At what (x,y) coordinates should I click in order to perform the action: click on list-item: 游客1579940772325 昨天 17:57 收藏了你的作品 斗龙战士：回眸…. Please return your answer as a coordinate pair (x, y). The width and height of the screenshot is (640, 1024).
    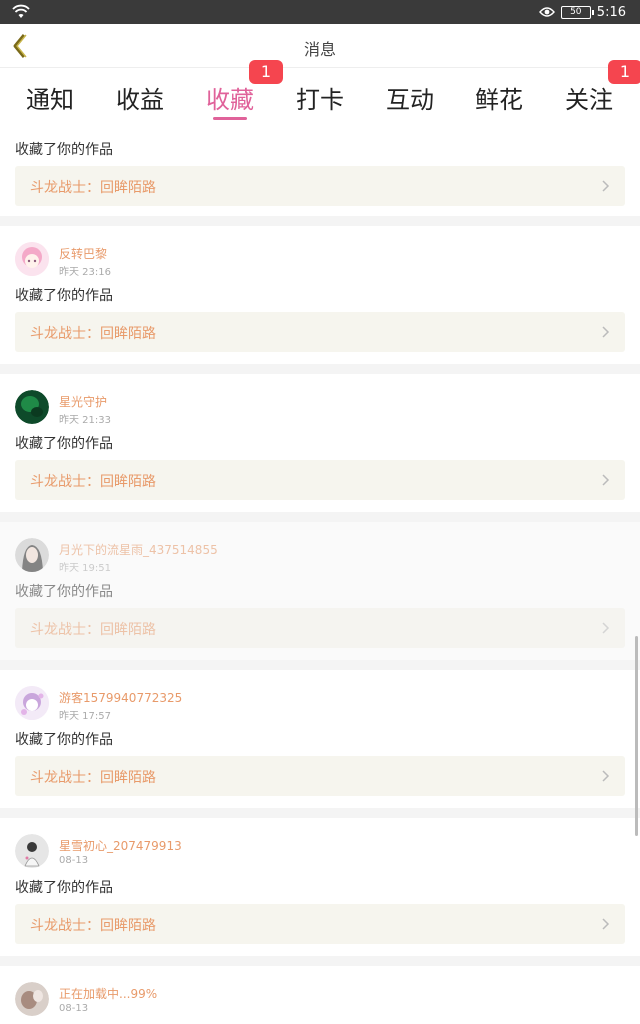
    Looking at the image, I should click on (320, 739).